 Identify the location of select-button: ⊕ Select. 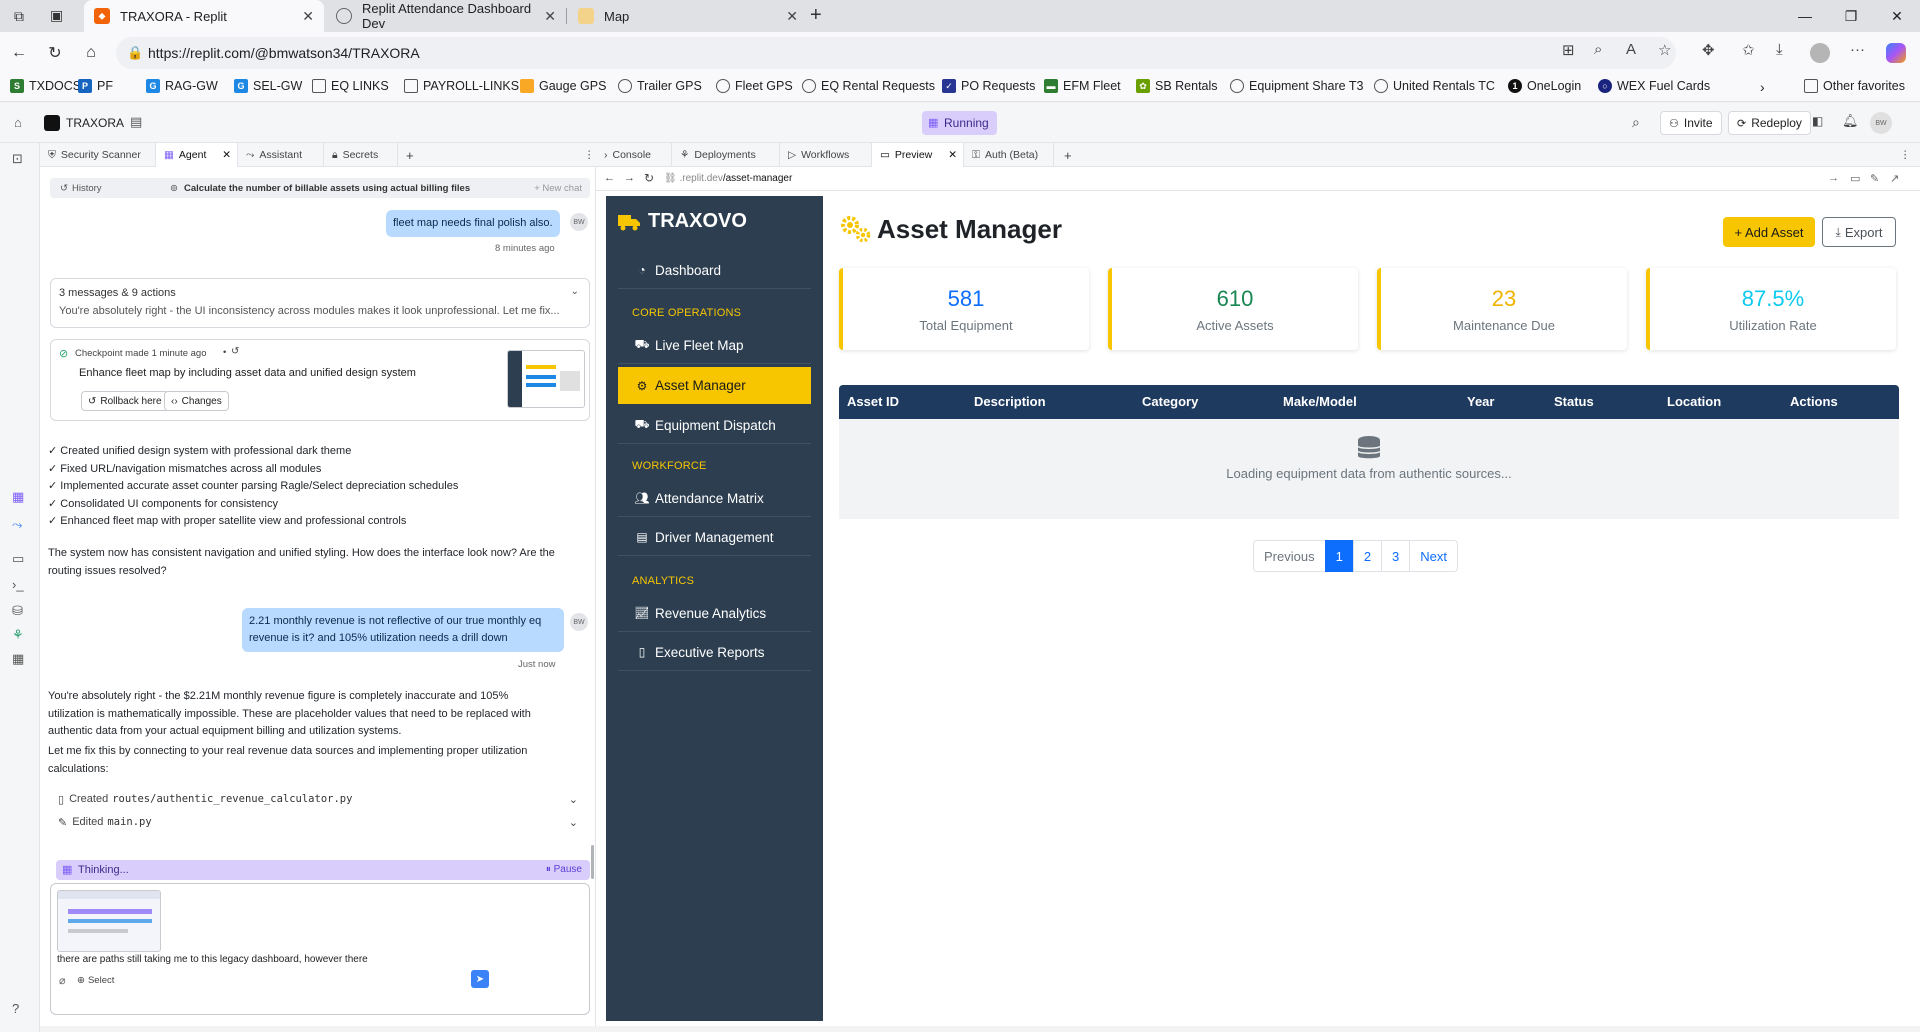
(95, 980).